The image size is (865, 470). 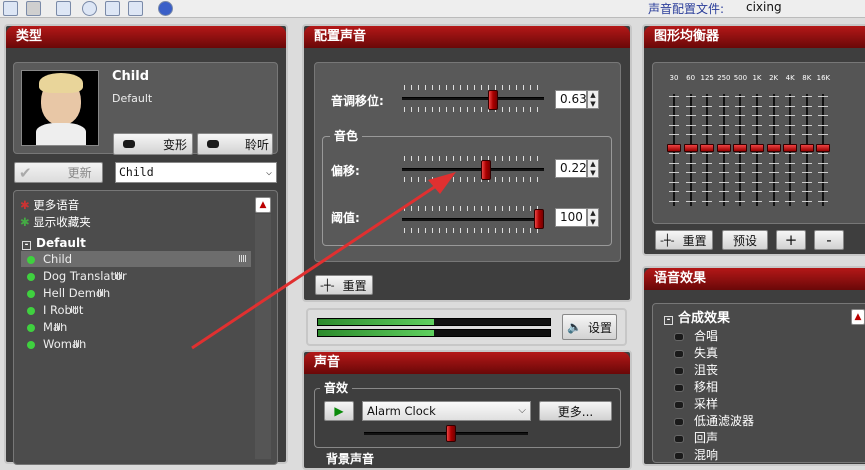 What do you see at coordinates (474, 179) in the screenshot?
I see `offset-ticks` at bounding box center [474, 179].